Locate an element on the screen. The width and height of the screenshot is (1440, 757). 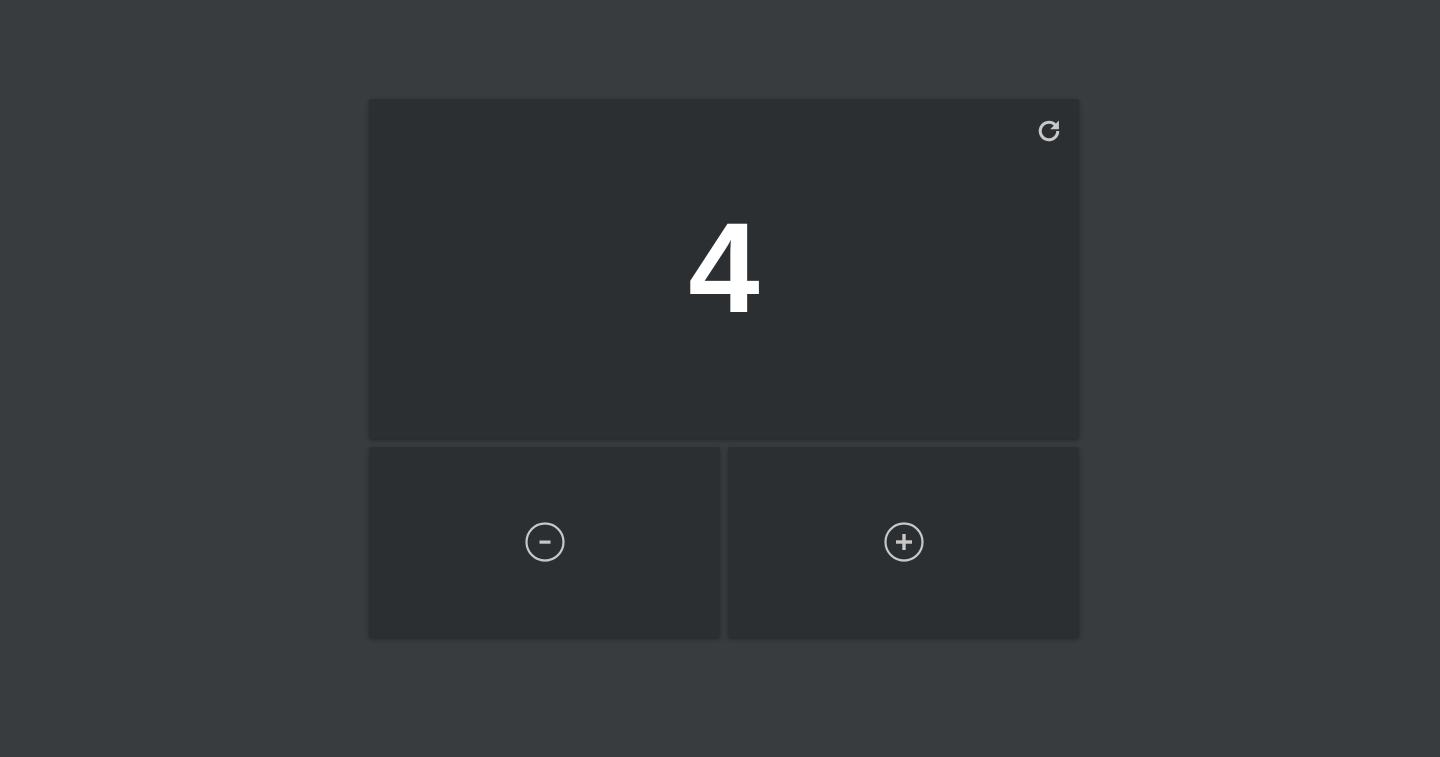
plus-circle-icon is located at coordinates (904, 542).